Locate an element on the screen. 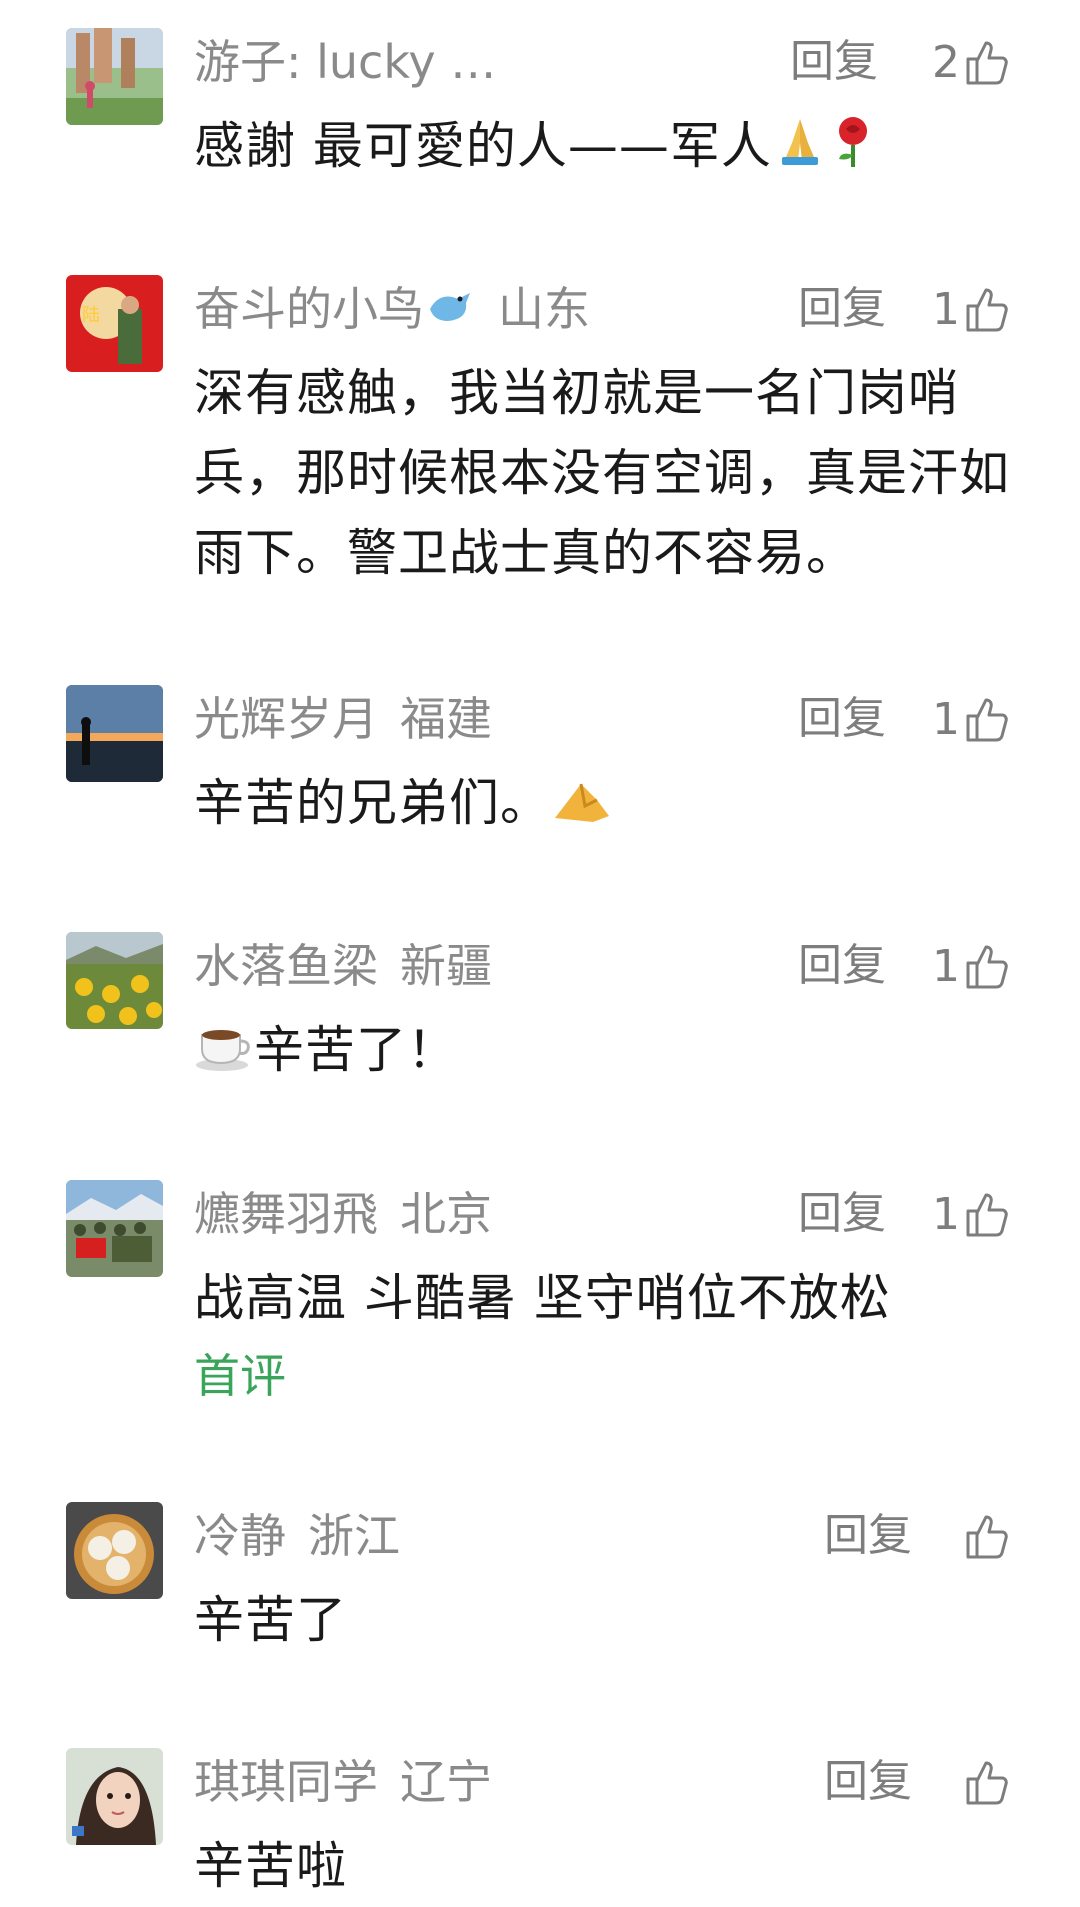 Image resolution: width=1080 pixels, height=1907 pixels. username: 爊舞羽飛 北京 is located at coordinates (343, 1214).